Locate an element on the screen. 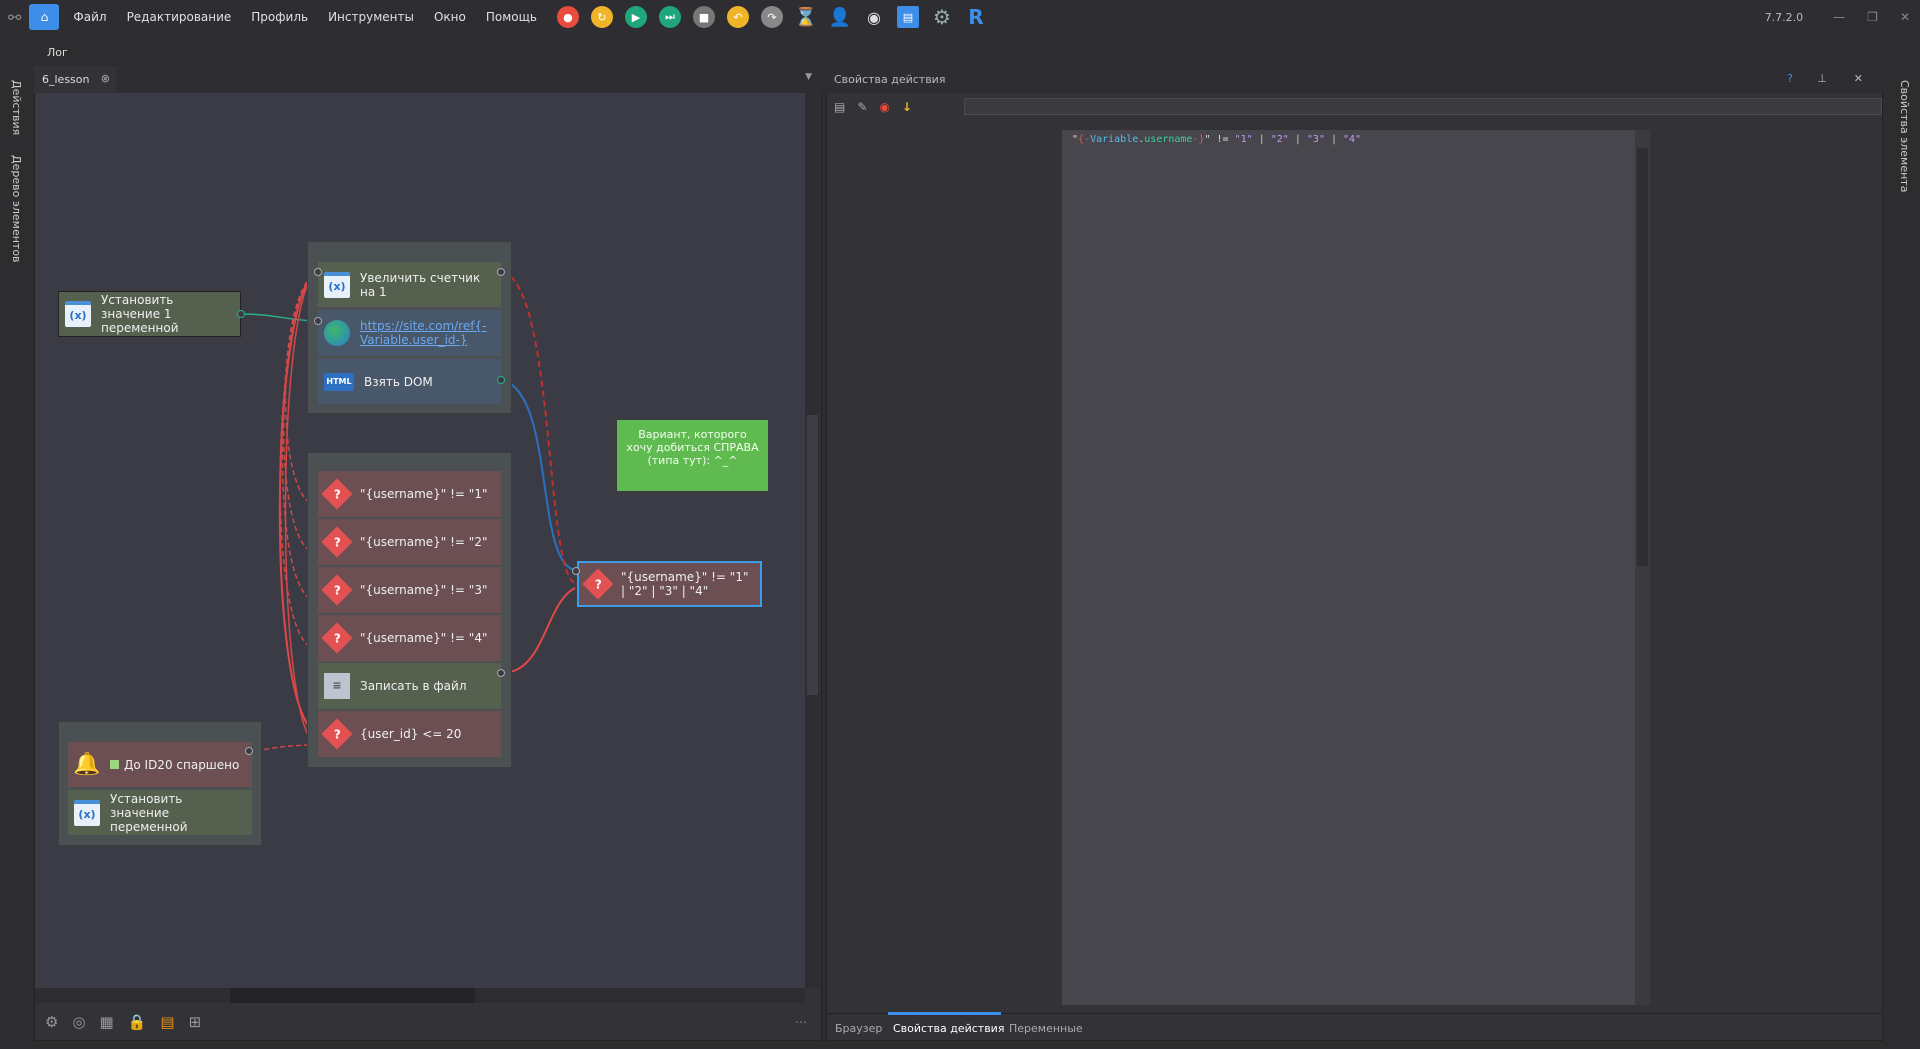 The image size is (1920, 1049). horizontal-scrollbar is located at coordinates (420, 995).